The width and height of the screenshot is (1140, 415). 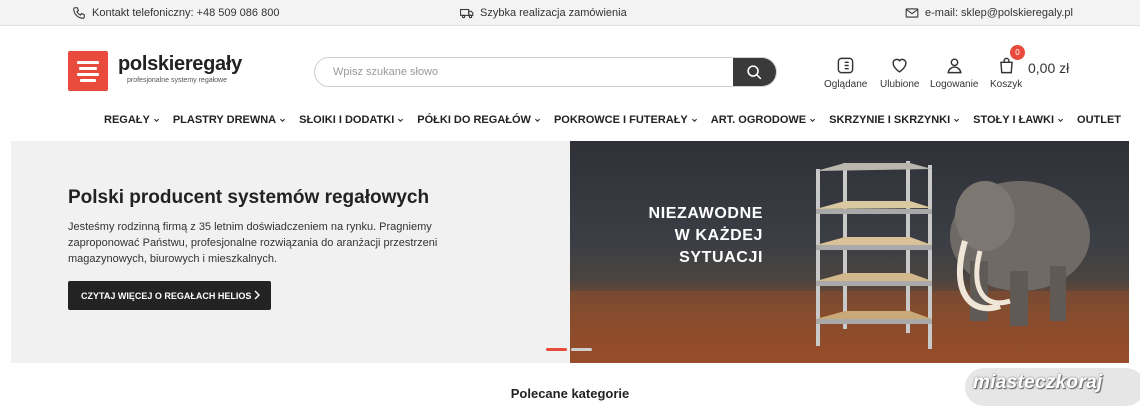 What do you see at coordinates (1018, 120) in the screenshot?
I see `nav-item-stoly: STOŁY I ŁAWKI` at bounding box center [1018, 120].